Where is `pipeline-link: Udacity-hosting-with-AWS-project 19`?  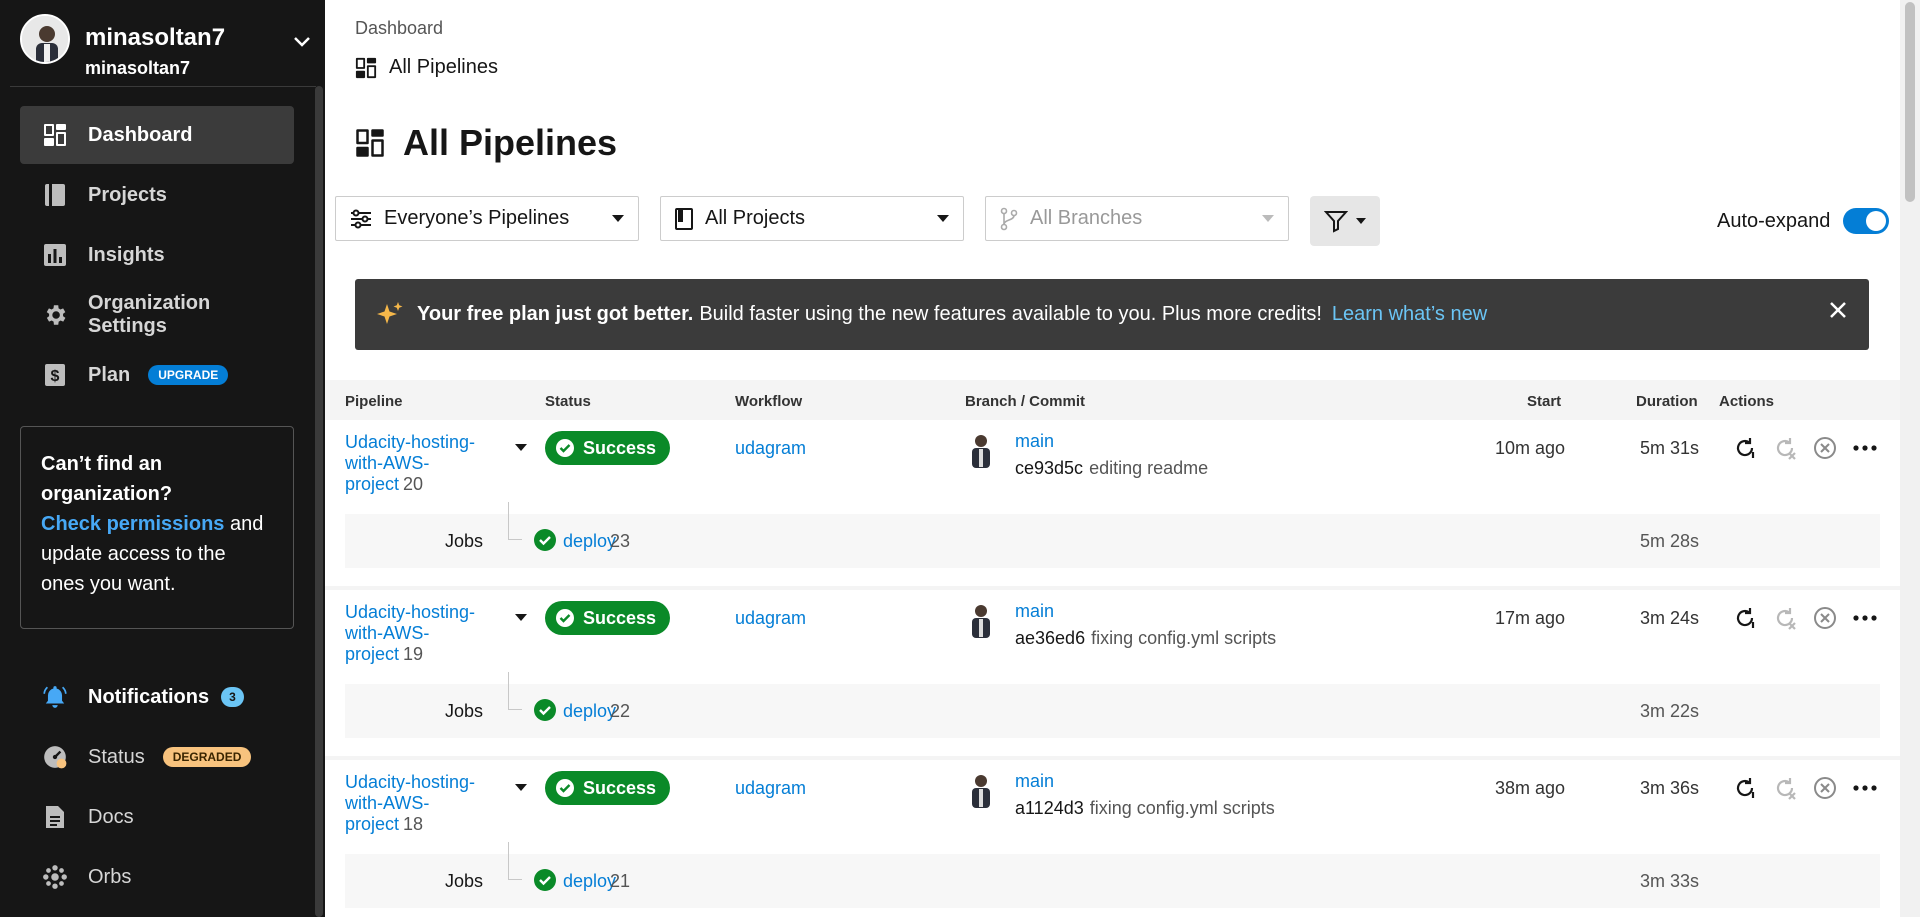 pipeline-link: Udacity-hosting-with-AWS-project 19 is located at coordinates (420, 633).